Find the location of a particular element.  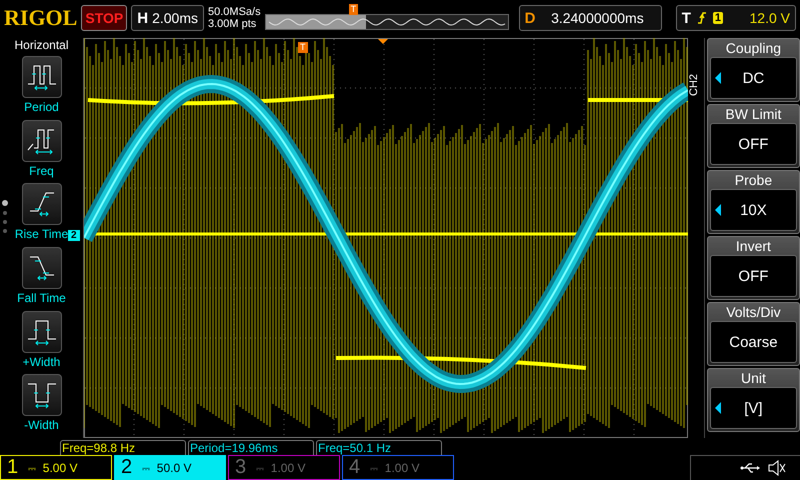

menu-item-panel: BW Limit OFF is located at coordinates (753, 136).